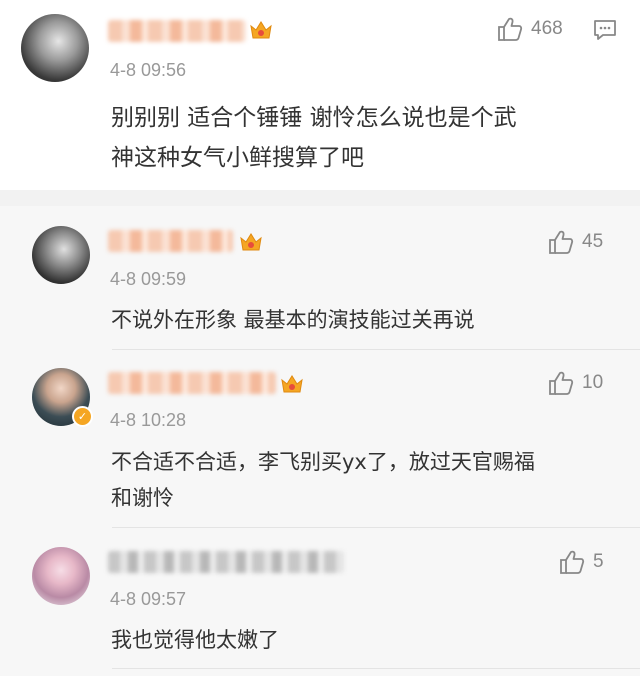 The image size is (640, 676). I want to click on reply-text-line1: 我也觉得他太嫩了, so click(195, 640).